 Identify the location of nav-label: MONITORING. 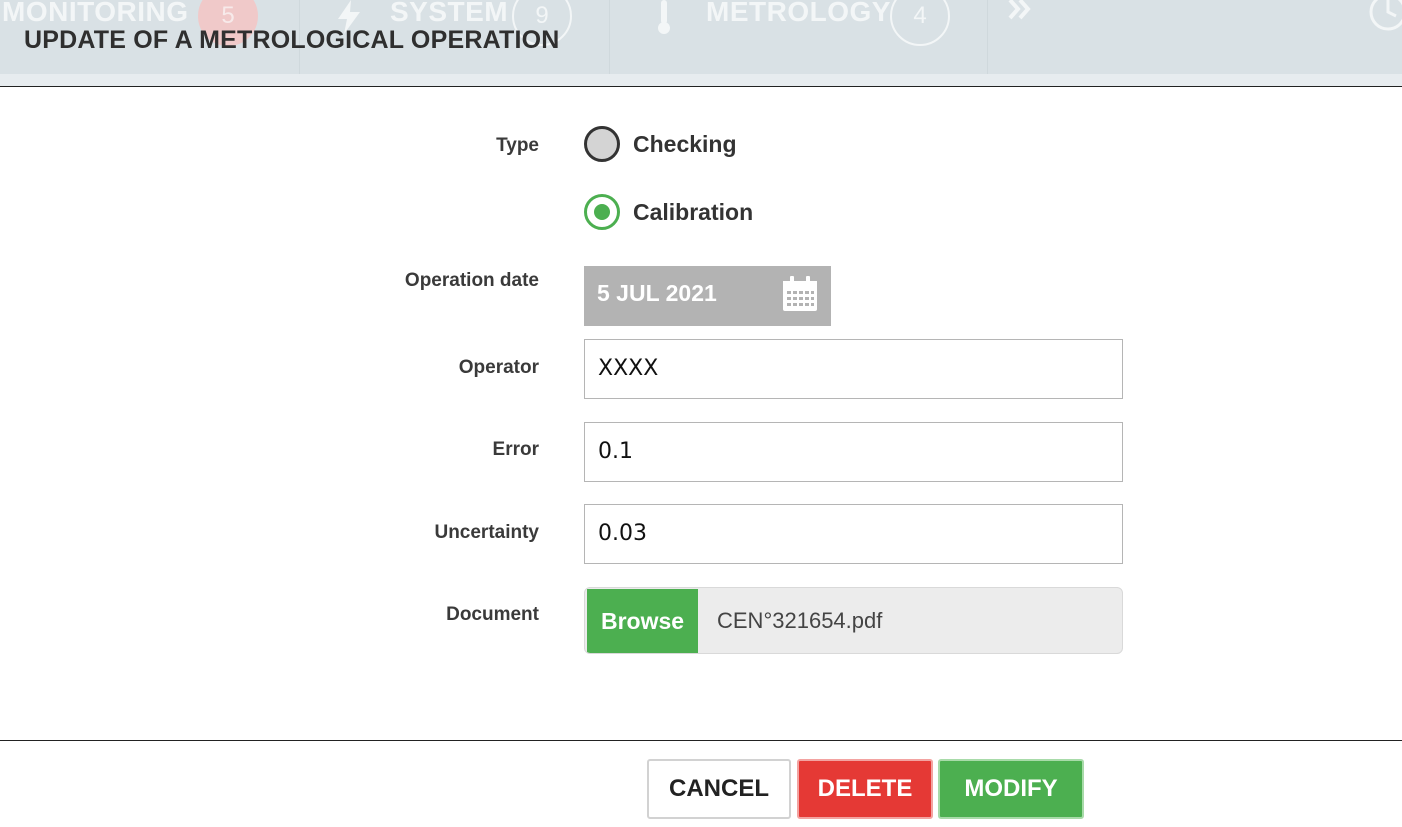
(95, 13).